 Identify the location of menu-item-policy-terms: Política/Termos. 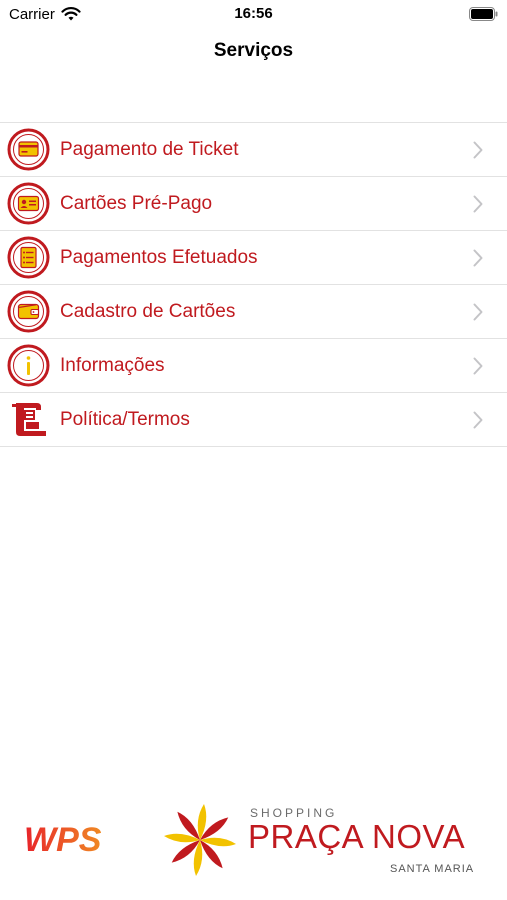
(253, 420).